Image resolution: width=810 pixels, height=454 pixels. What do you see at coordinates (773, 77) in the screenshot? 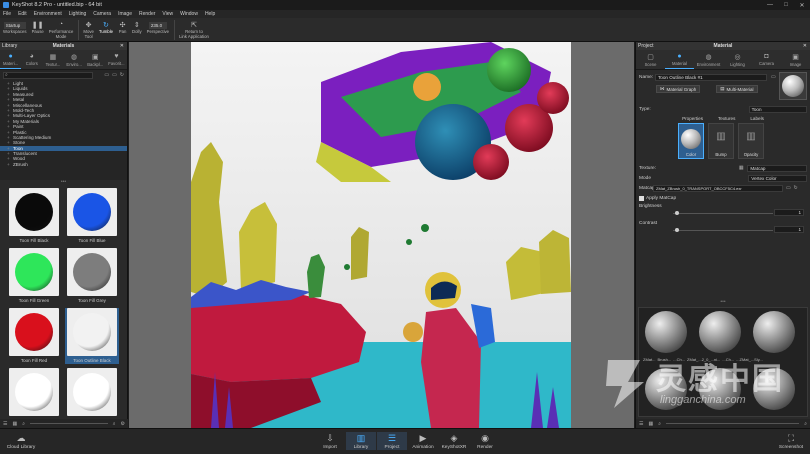
I see `material-link-icon: ▭` at bounding box center [773, 77].